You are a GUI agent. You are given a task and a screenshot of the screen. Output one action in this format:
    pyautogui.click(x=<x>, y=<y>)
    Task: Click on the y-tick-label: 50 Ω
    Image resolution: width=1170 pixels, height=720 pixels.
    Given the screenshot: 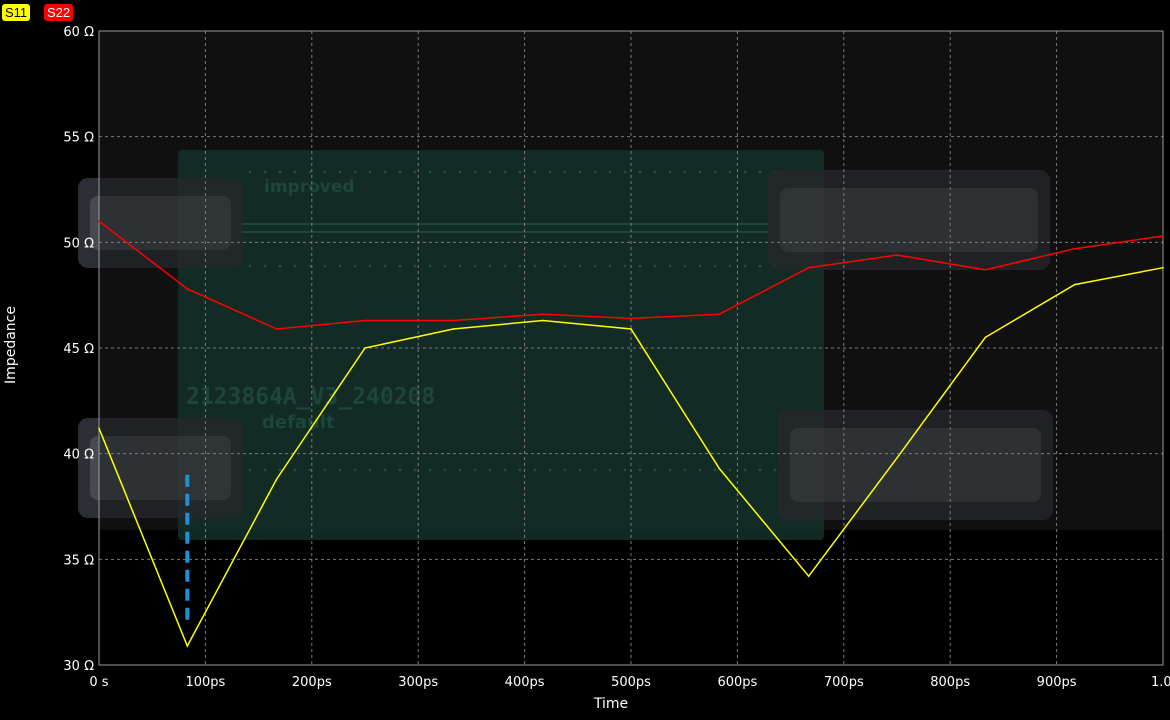 What is the action you would take?
    pyautogui.click(x=78, y=243)
    